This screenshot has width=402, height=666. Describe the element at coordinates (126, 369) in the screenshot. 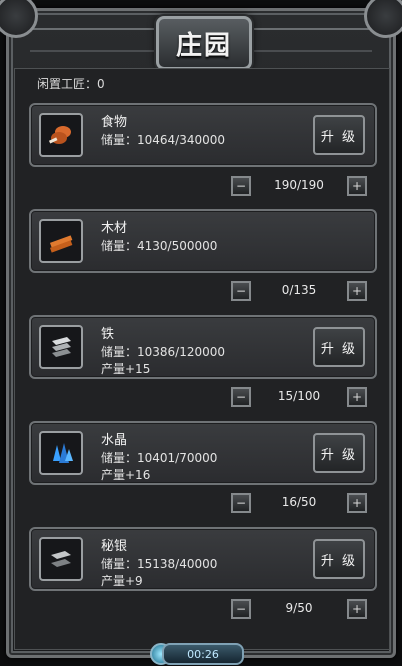

I see `resource-production: 产量+15` at that location.